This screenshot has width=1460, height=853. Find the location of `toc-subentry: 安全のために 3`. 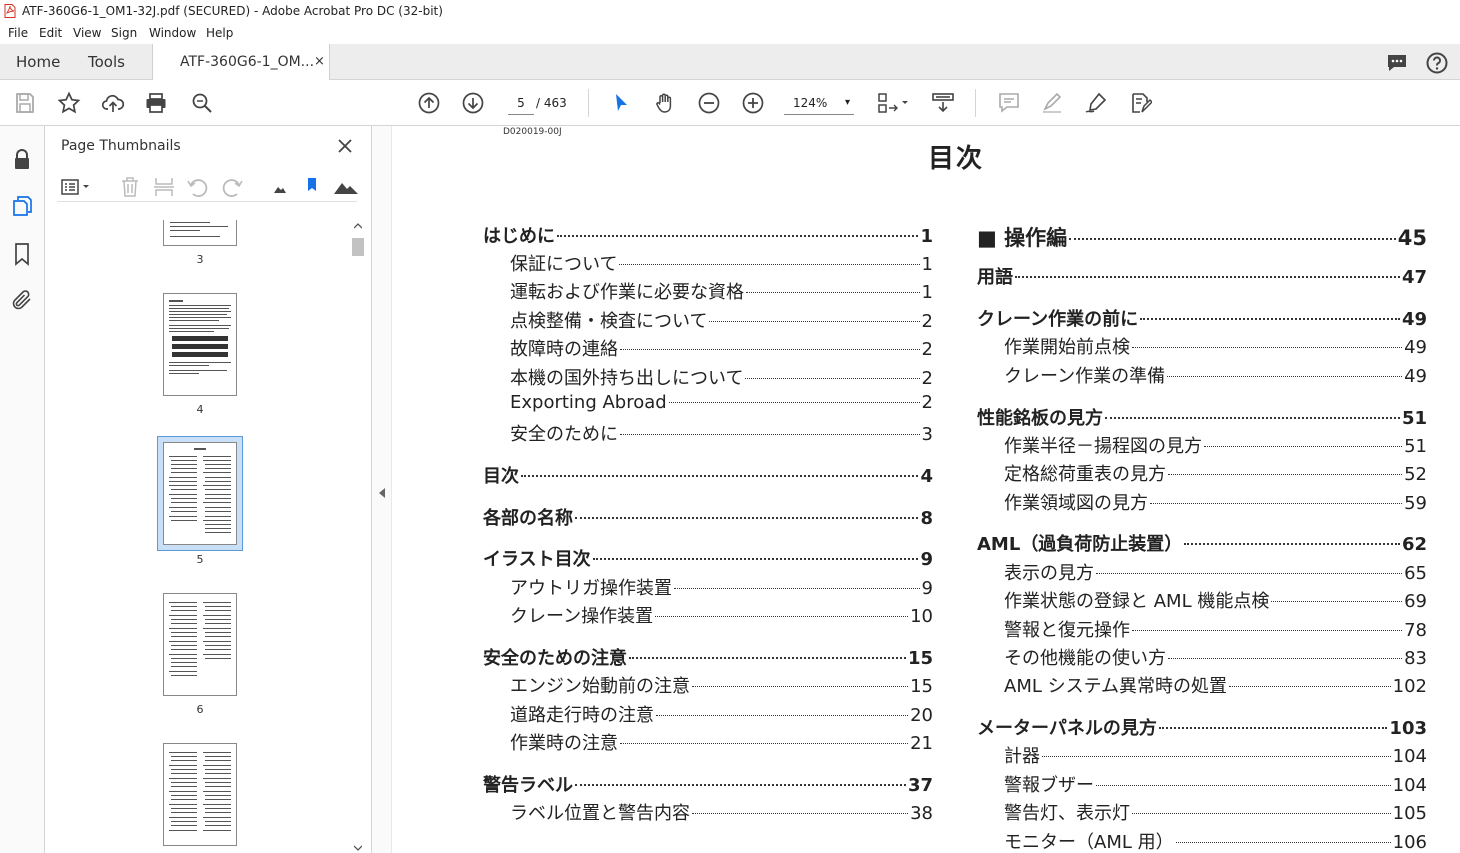

toc-subentry: 安全のために 3 is located at coordinates (721, 433).